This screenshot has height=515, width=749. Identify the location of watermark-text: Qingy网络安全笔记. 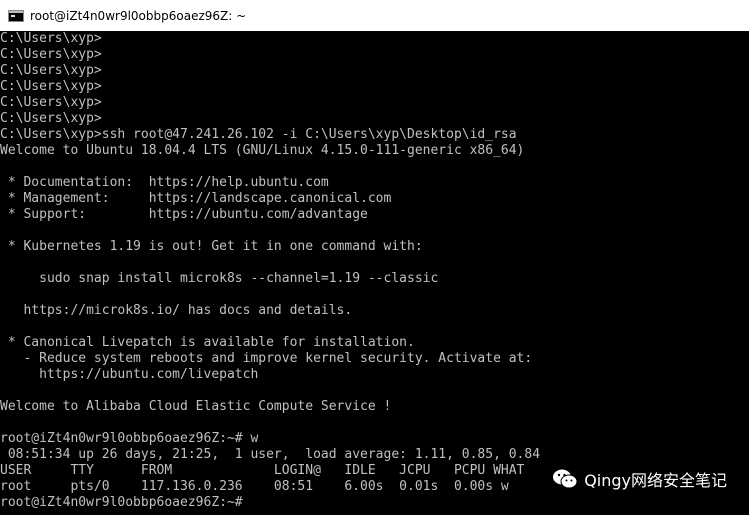
(655, 480).